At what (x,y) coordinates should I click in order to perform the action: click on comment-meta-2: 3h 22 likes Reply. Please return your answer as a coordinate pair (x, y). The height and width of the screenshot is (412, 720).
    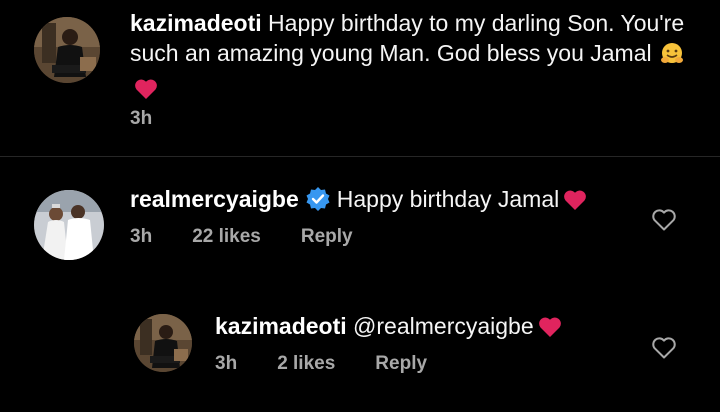
    Looking at the image, I should click on (261, 237).